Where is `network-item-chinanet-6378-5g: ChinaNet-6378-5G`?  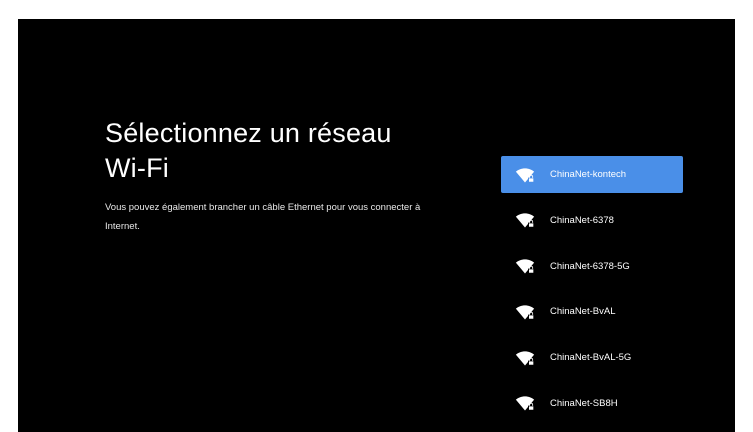
network-item-chinanet-6378-5g: ChinaNet-6378-5G is located at coordinates (592, 266).